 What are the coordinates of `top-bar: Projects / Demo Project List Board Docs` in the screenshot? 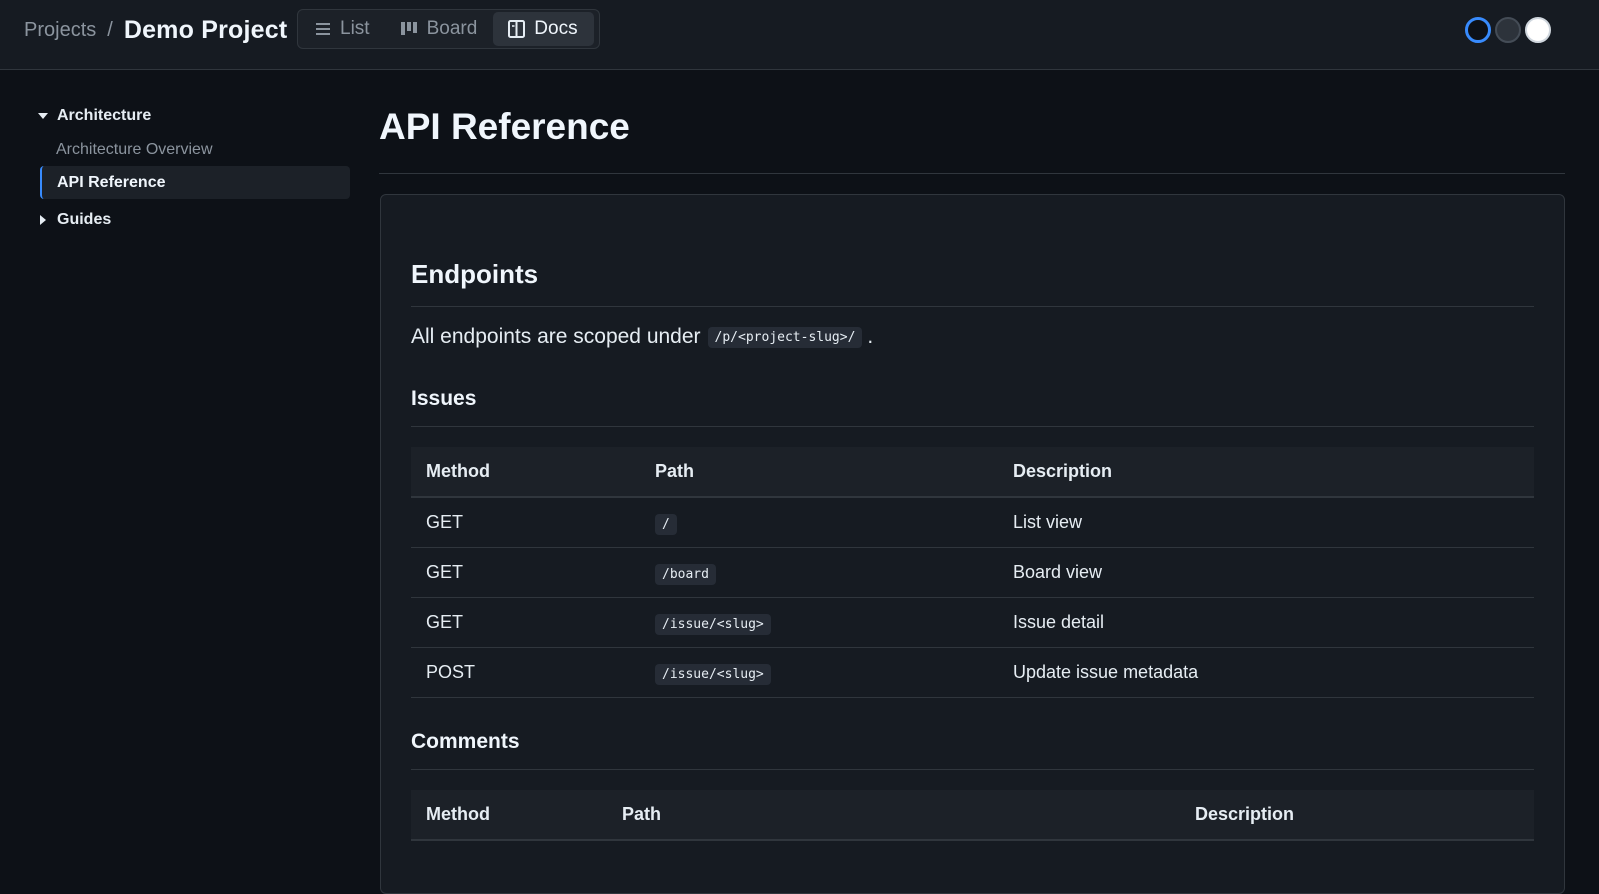 It's located at (799, 35).